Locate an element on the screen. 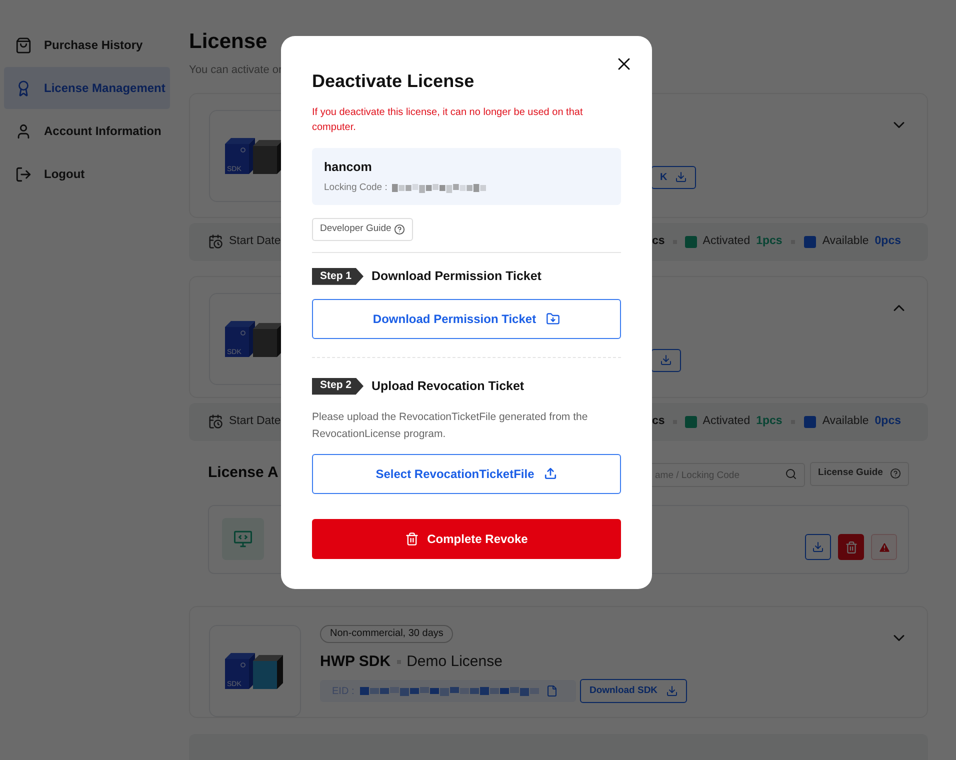  download-ticket-button: Download Permission Ticket is located at coordinates (466, 318).